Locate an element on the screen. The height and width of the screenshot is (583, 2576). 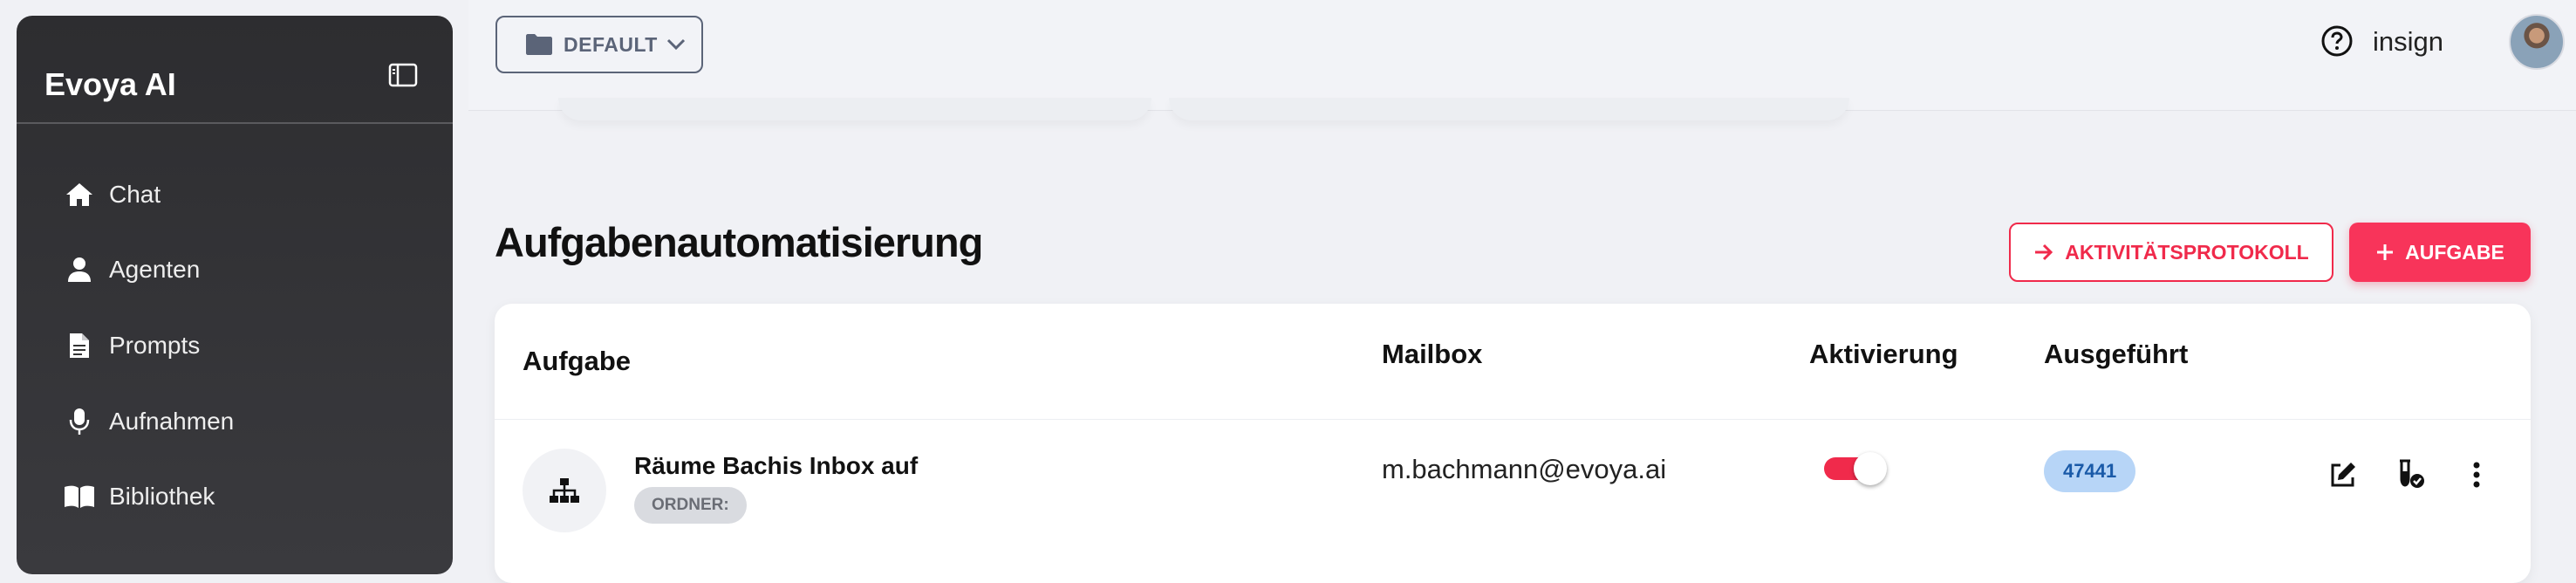
brand-name: Evoya AI is located at coordinates (110, 84).